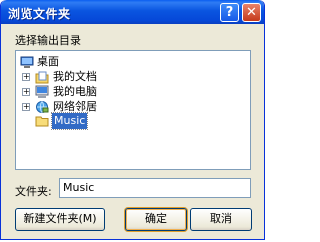 This screenshot has width=320, height=242. What do you see at coordinates (33, 191) in the screenshot?
I see `folder-field-label: 文件夹:` at bounding box center [33, 191].